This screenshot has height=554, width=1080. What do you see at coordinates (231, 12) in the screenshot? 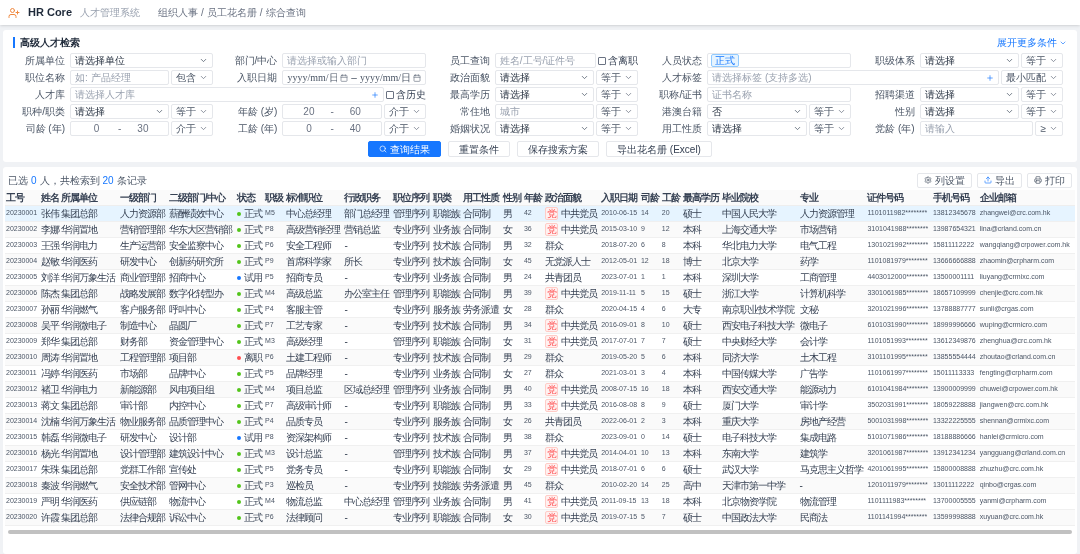
I see `breadcrumb-item: 员工花名册` at bounding box center [231, 12].